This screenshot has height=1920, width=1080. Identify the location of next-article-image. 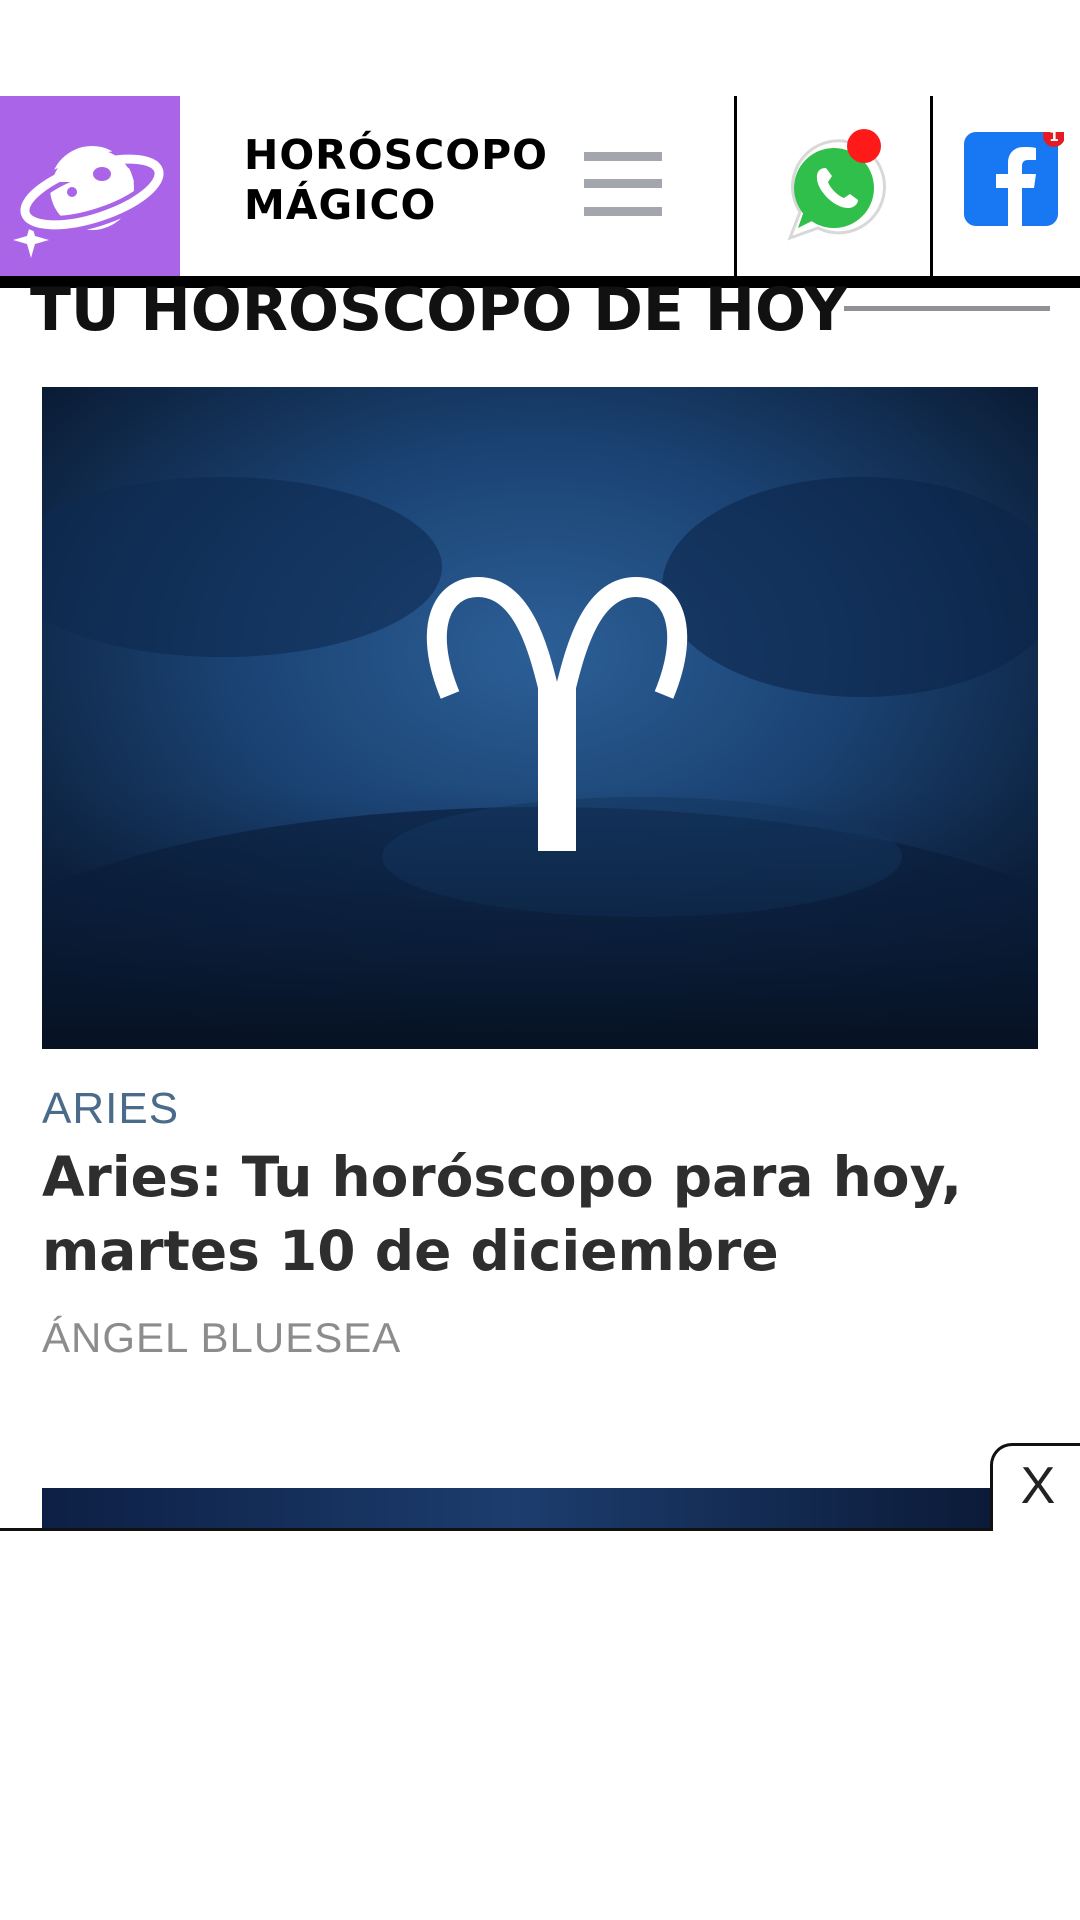
(517, 1509).